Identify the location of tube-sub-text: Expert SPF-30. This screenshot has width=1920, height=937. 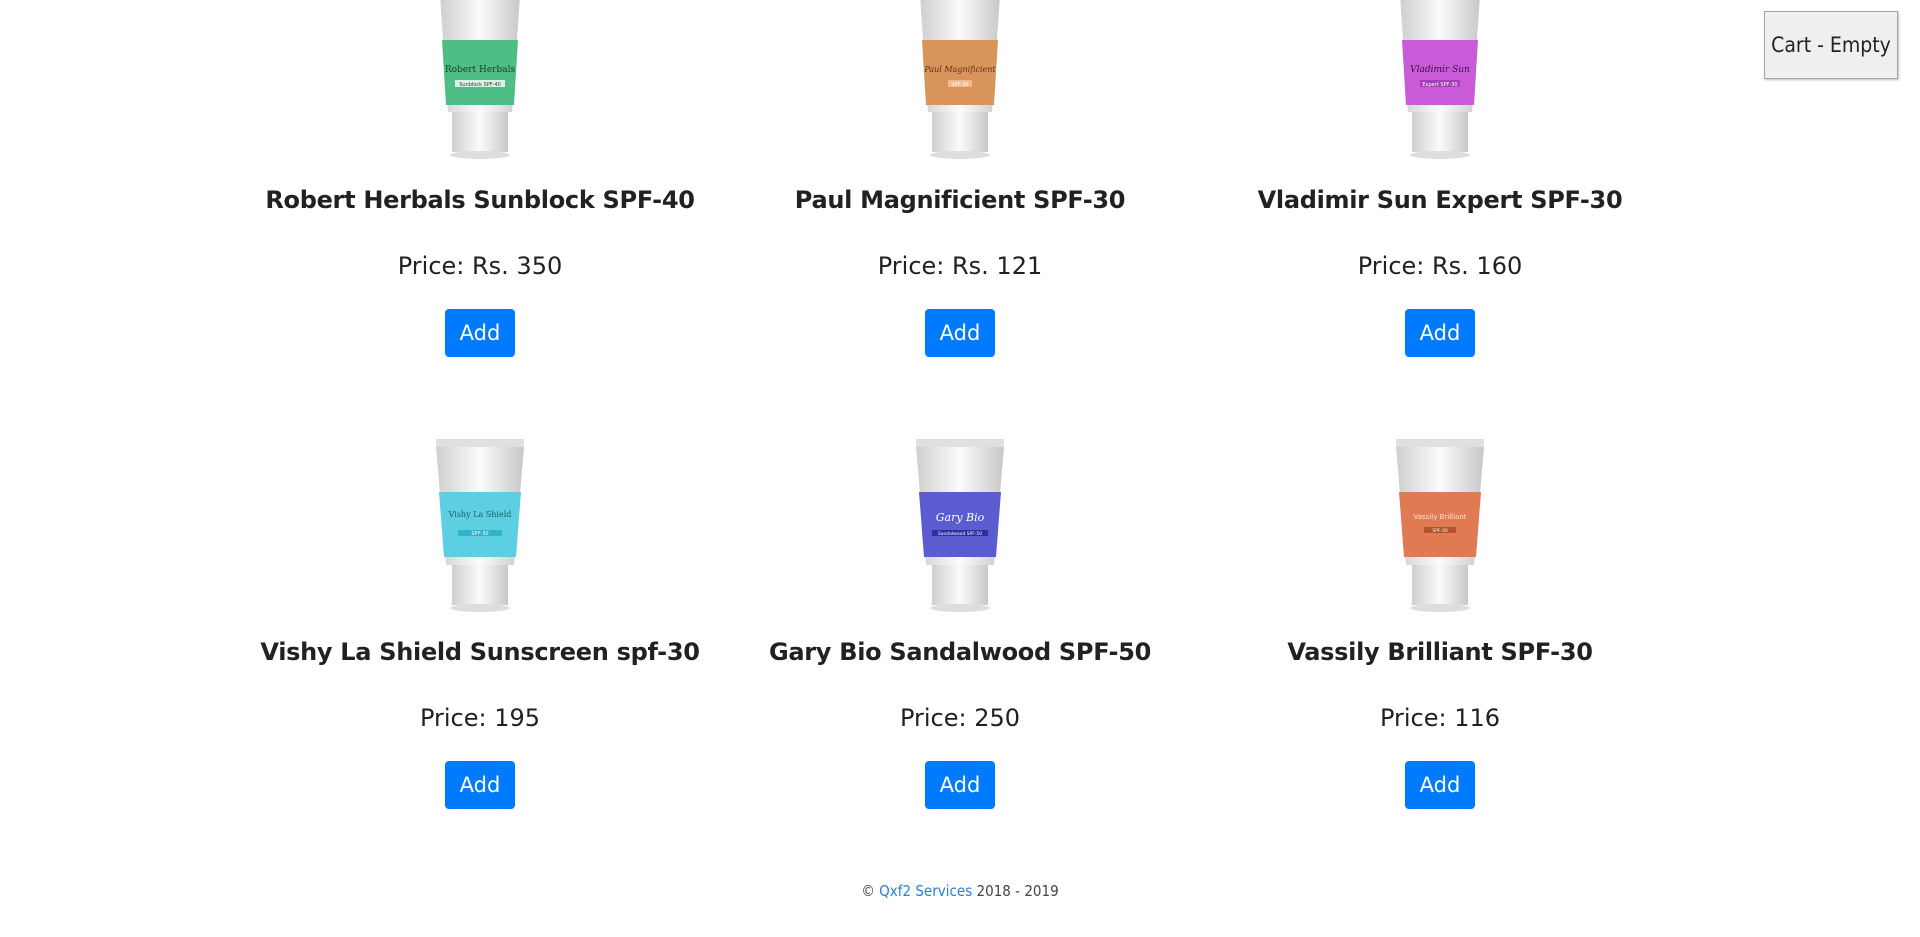
(1439, 85).